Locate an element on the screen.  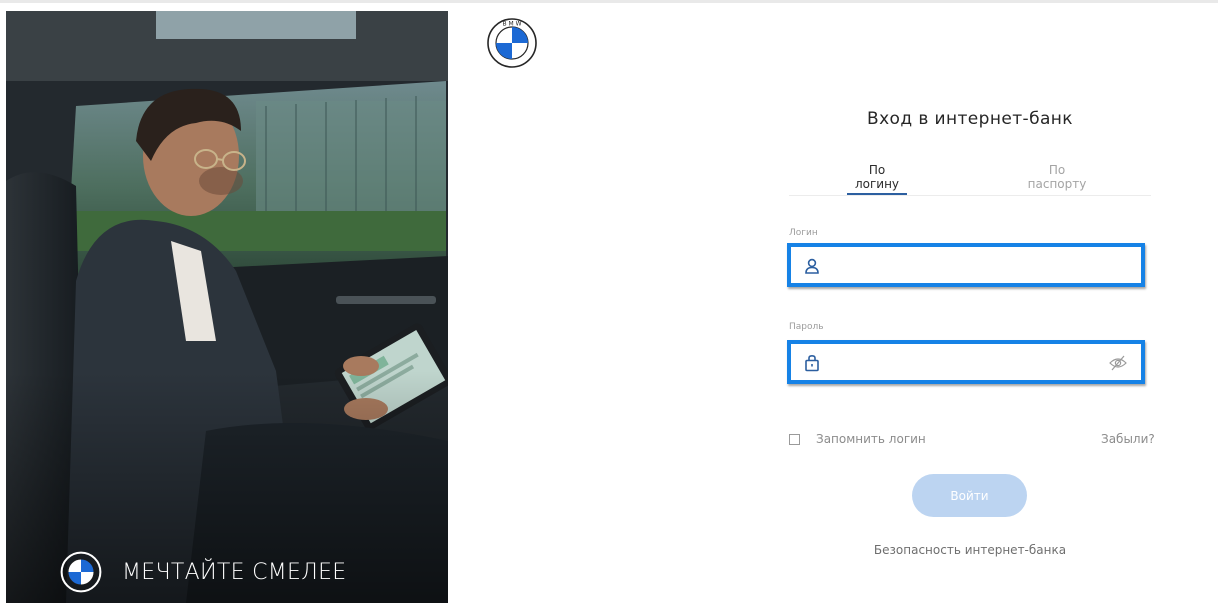
forgot-link: Забыли? is located at coordinates (1128, 439).